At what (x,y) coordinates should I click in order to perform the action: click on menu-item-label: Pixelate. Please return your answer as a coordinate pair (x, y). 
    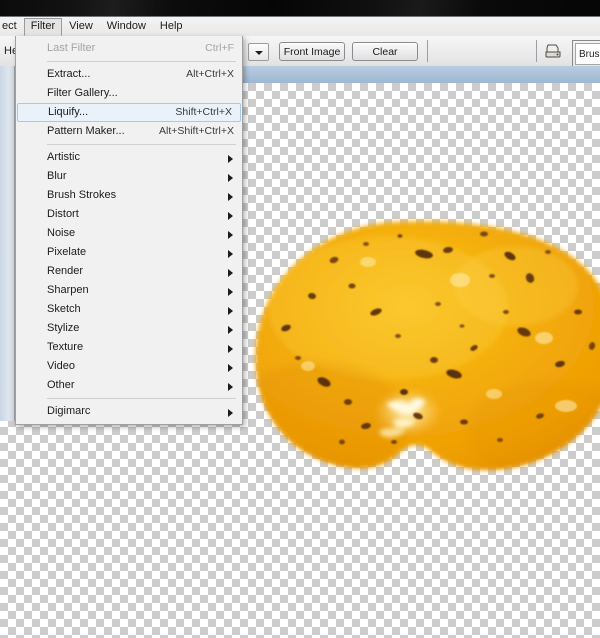
    Looking at the image, I should click on (67, 252).